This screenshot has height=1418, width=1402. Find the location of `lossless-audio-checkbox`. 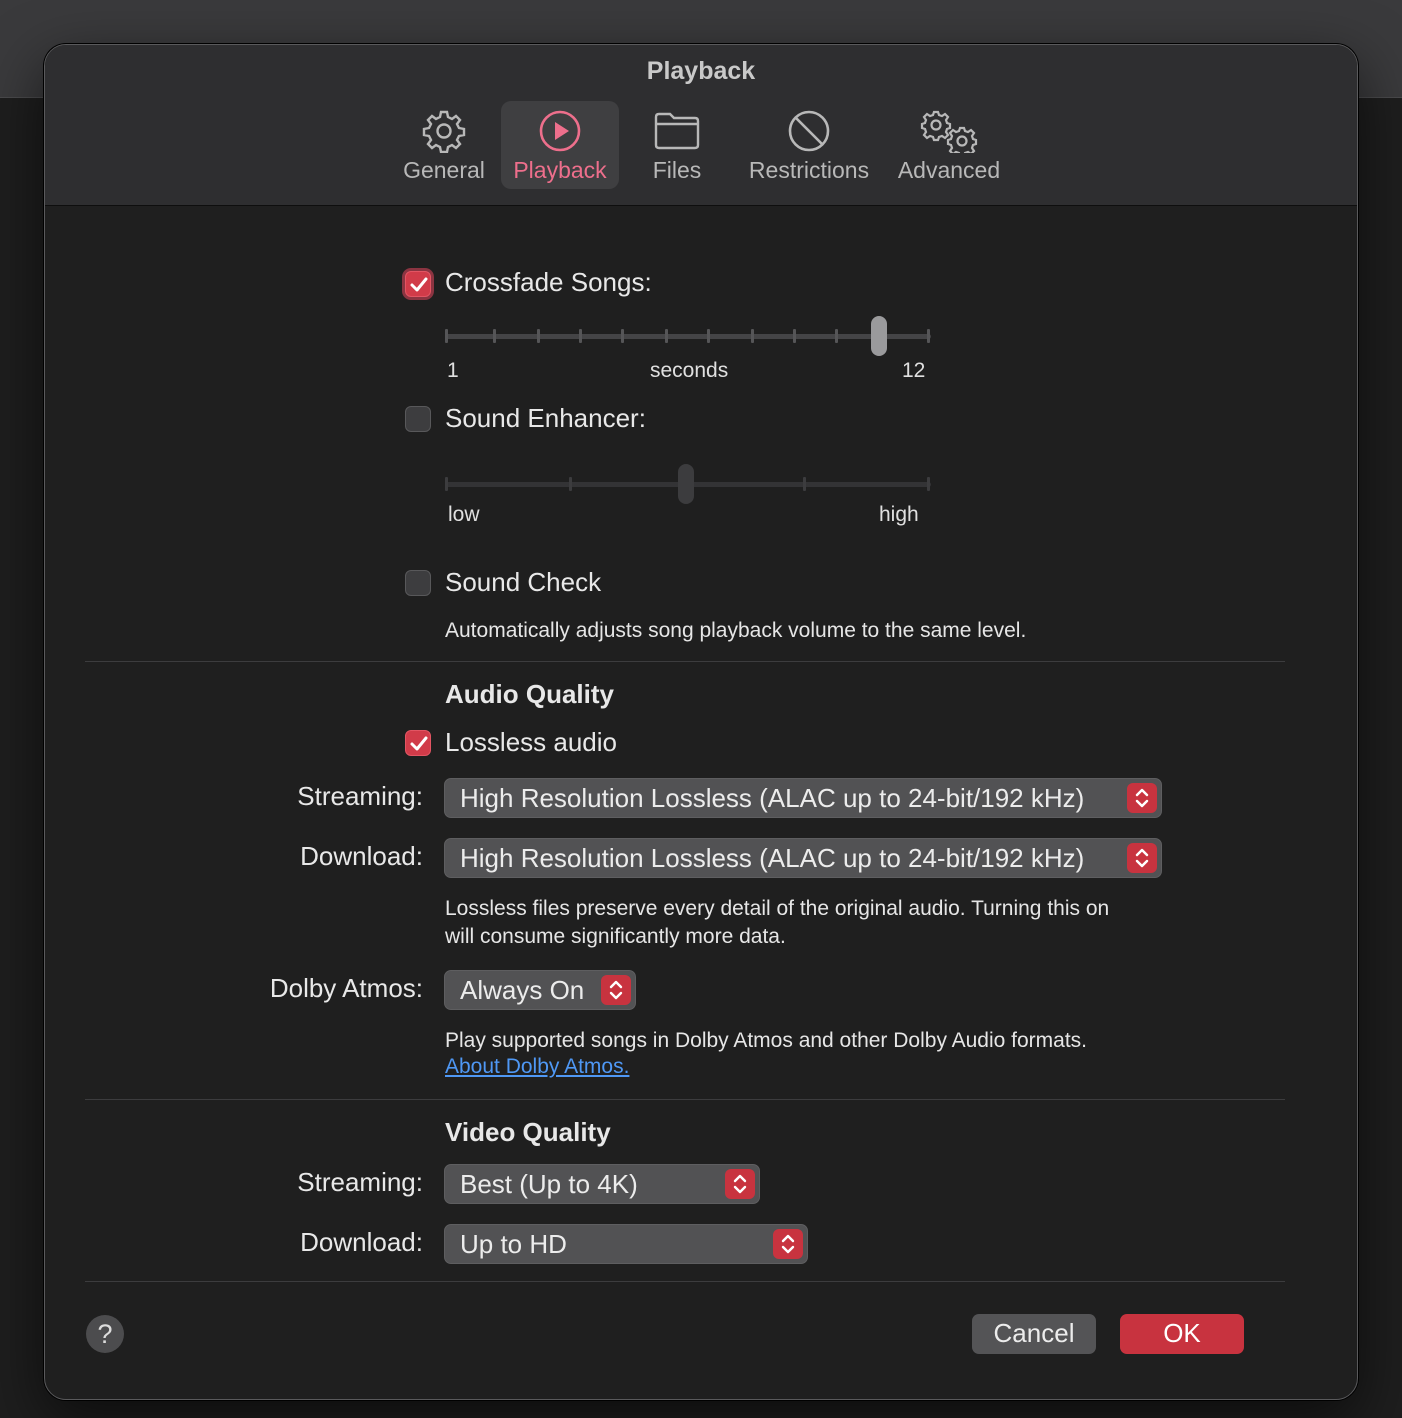

lossless-audio-checkbox is located at coordinates (418, 743).